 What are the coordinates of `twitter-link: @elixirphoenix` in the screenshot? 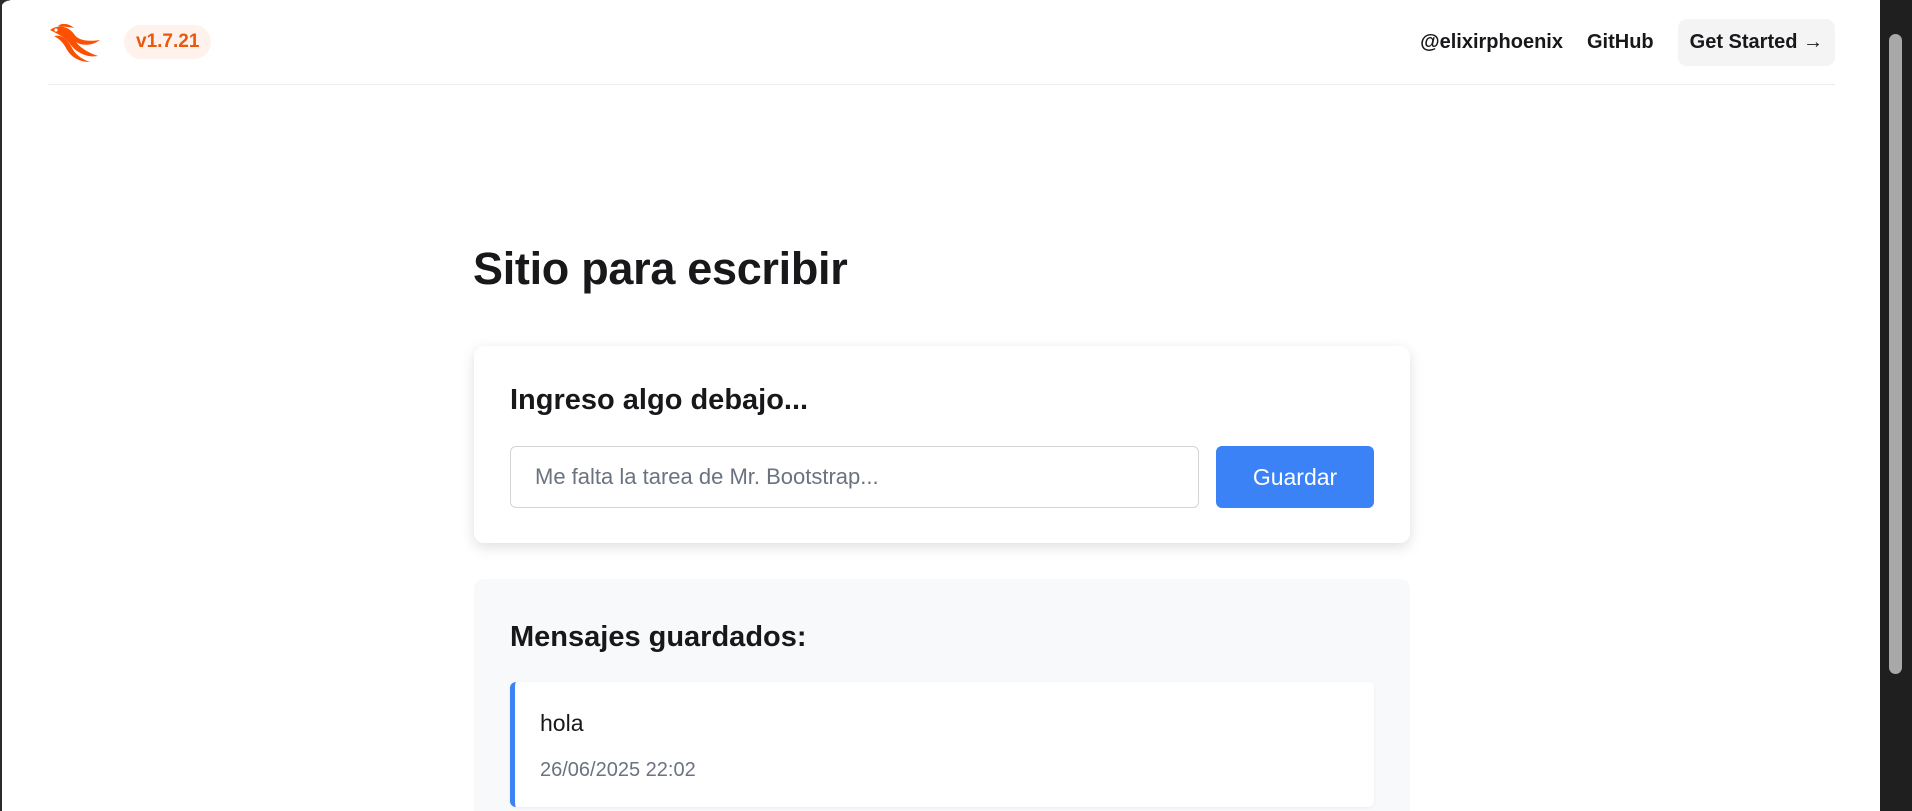 It's located at (1491, 42).